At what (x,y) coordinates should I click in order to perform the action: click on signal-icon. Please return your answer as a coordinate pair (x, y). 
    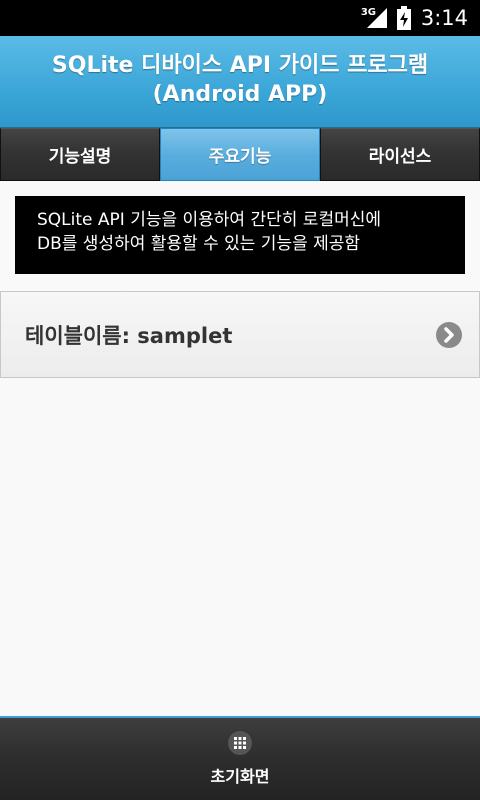
    Looking at the image, I should click on (376, 18).